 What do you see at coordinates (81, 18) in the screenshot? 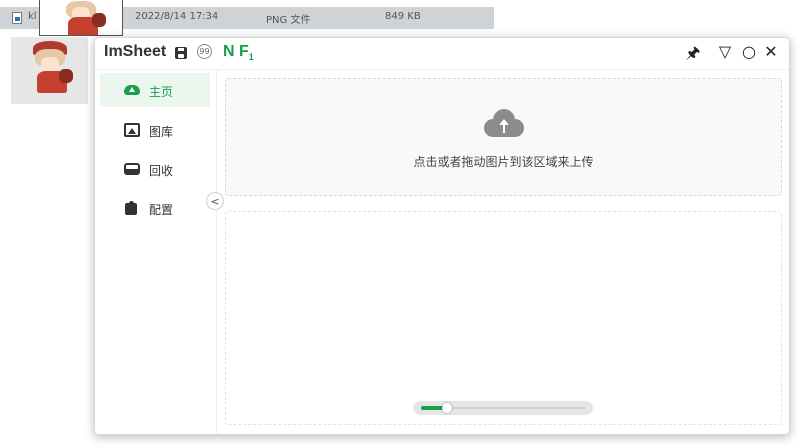
I see `drag-thumbnail-image` at bounding box center [81, 18].